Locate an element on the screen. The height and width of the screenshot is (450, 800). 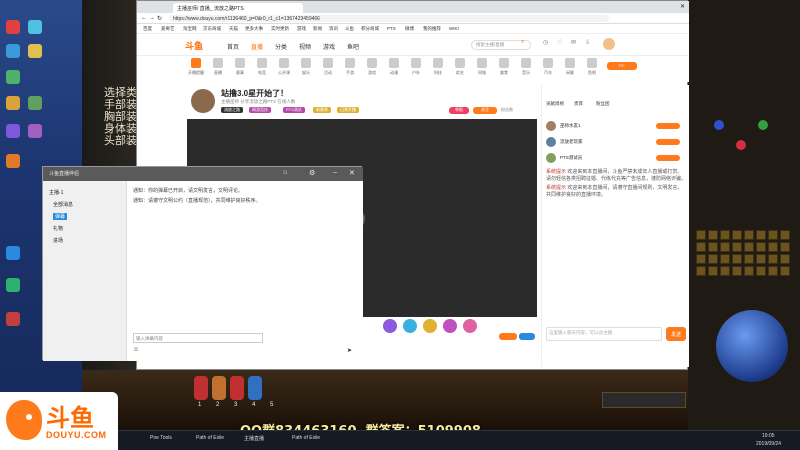
category-item: 赛事 is located at coordinates (240, 67).